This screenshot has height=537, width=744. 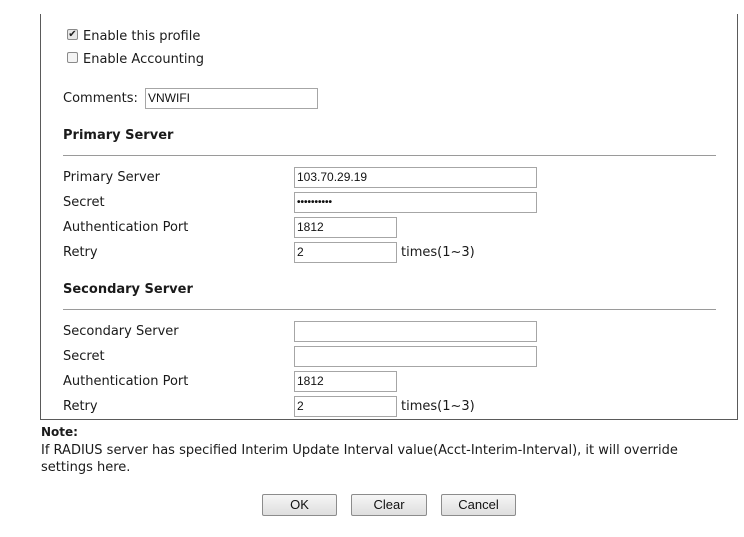 What do you see at coordinates (478, 505) in the screenshot?
I see `cancel-button: Cancel` at bounding box center [478, 505].